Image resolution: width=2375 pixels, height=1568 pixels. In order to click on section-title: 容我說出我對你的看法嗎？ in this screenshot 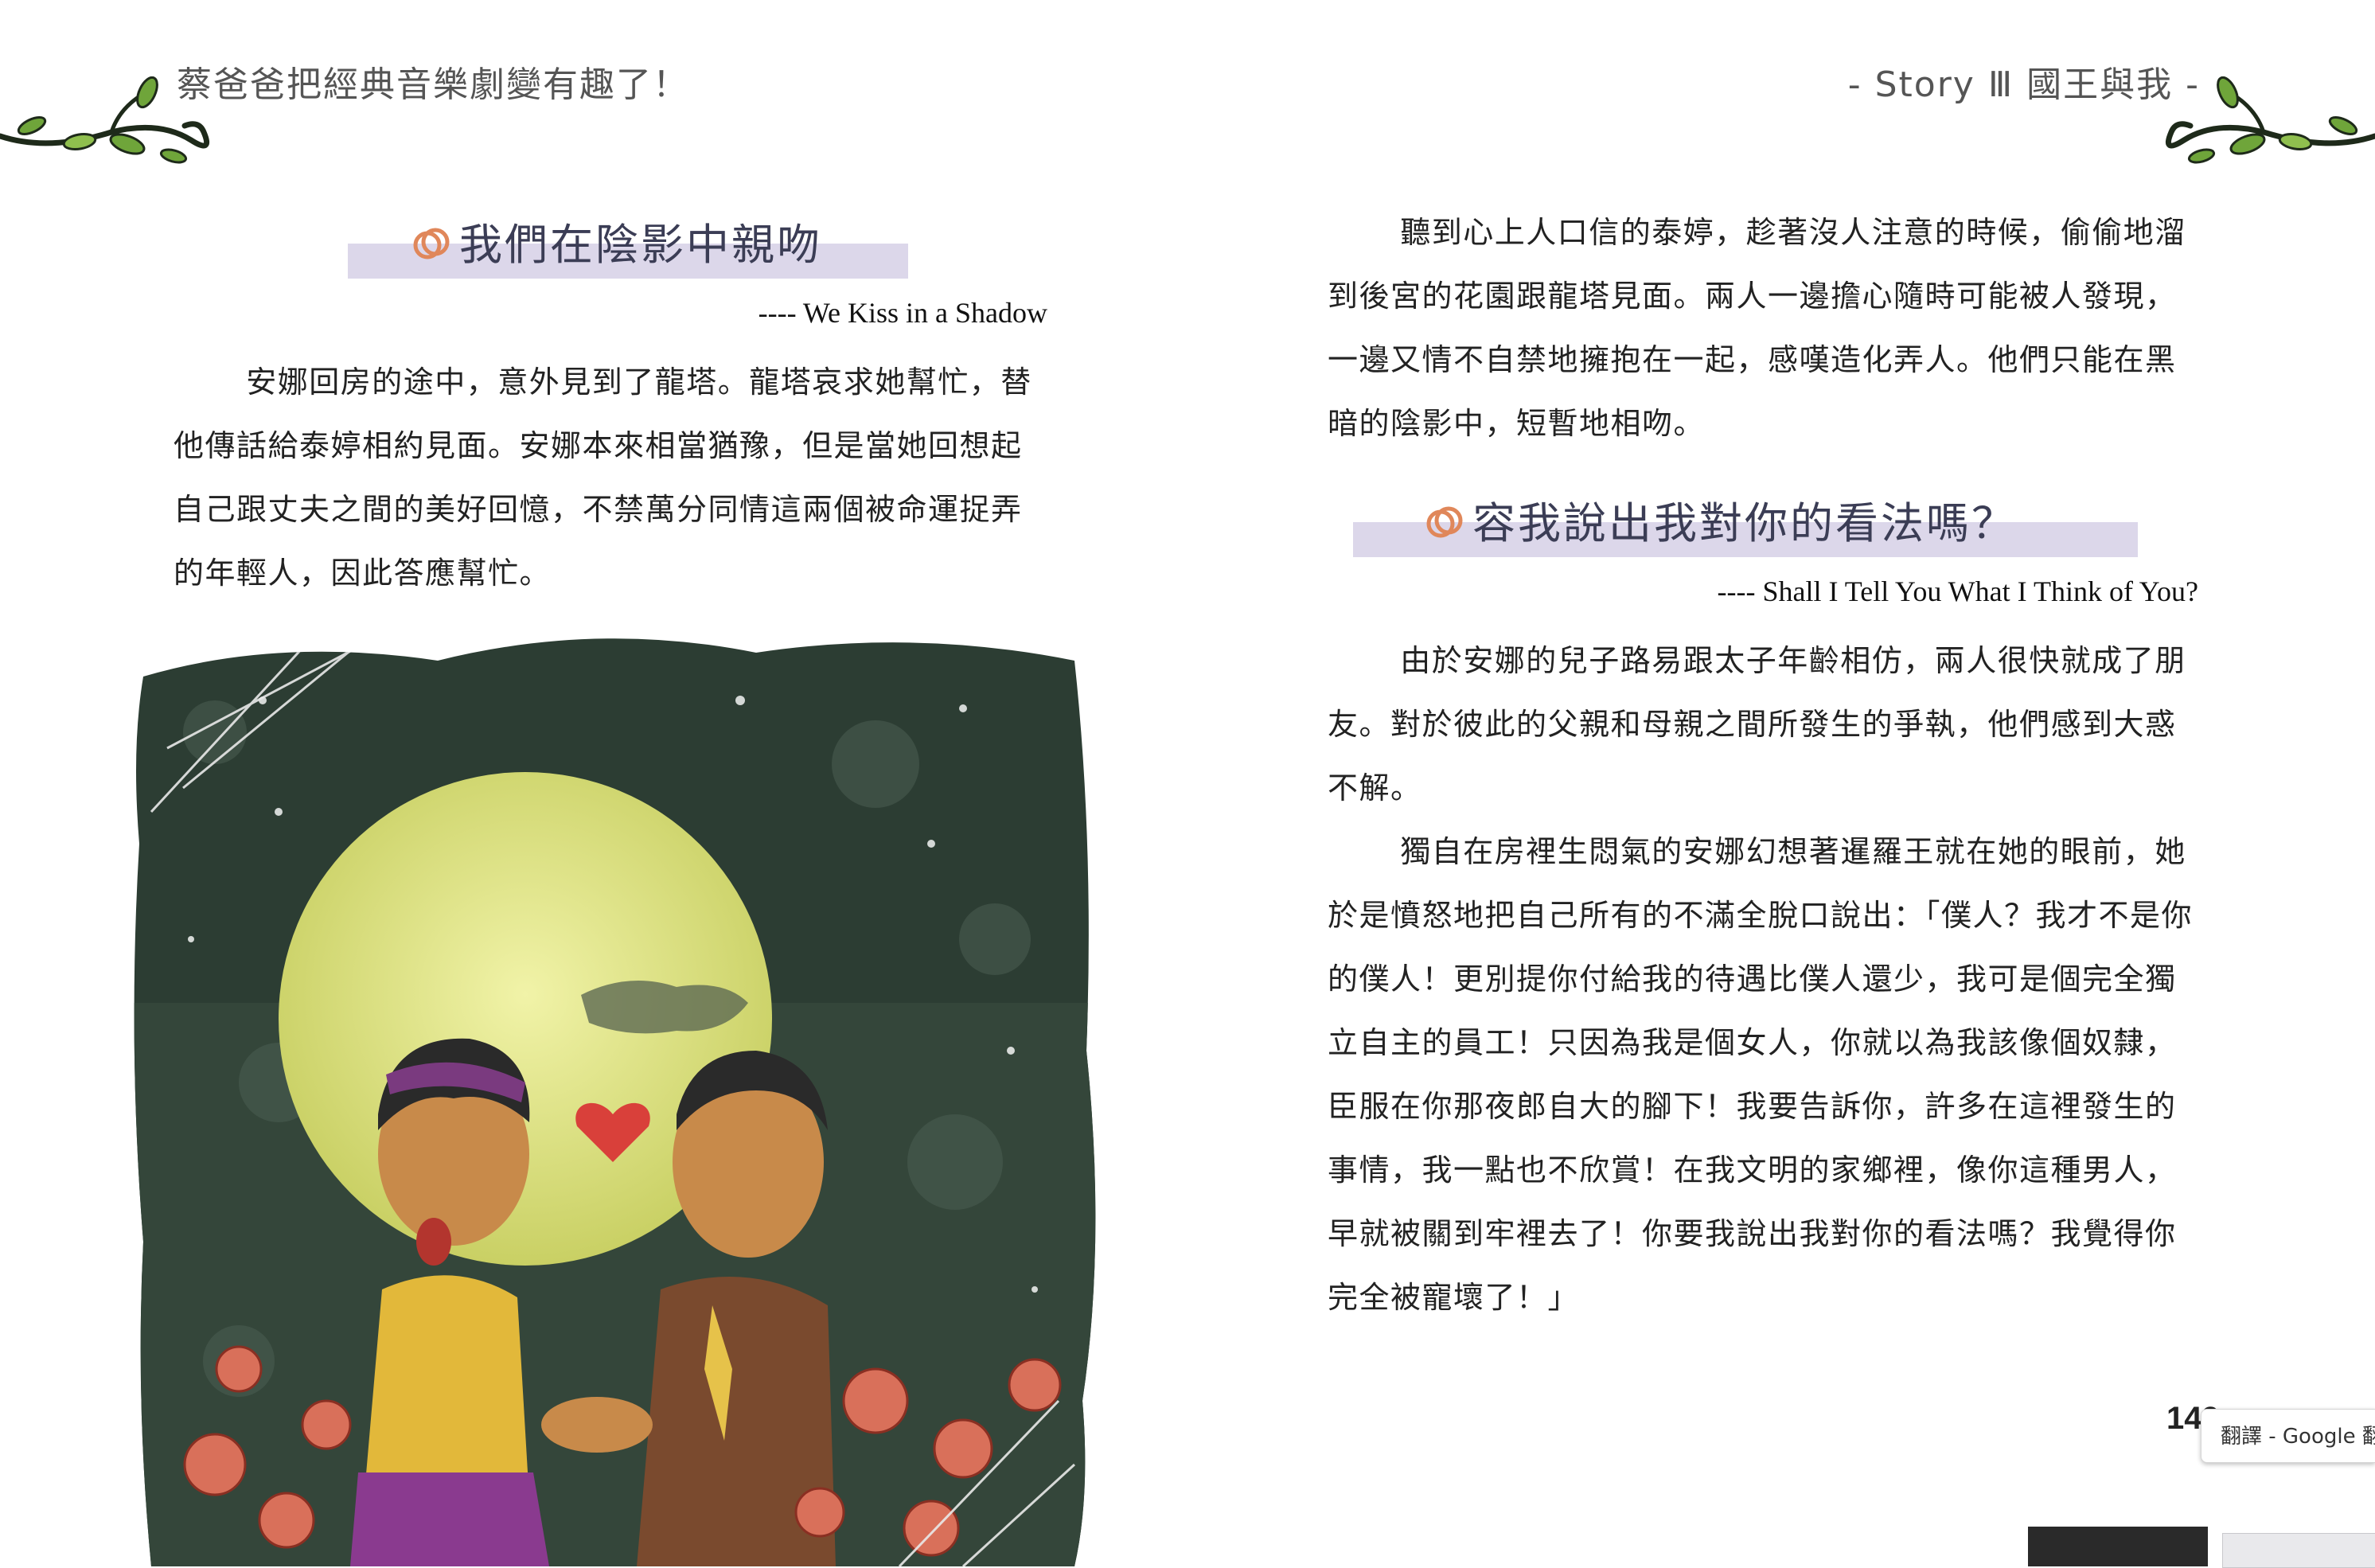, I will do `click(1744, 523)`.